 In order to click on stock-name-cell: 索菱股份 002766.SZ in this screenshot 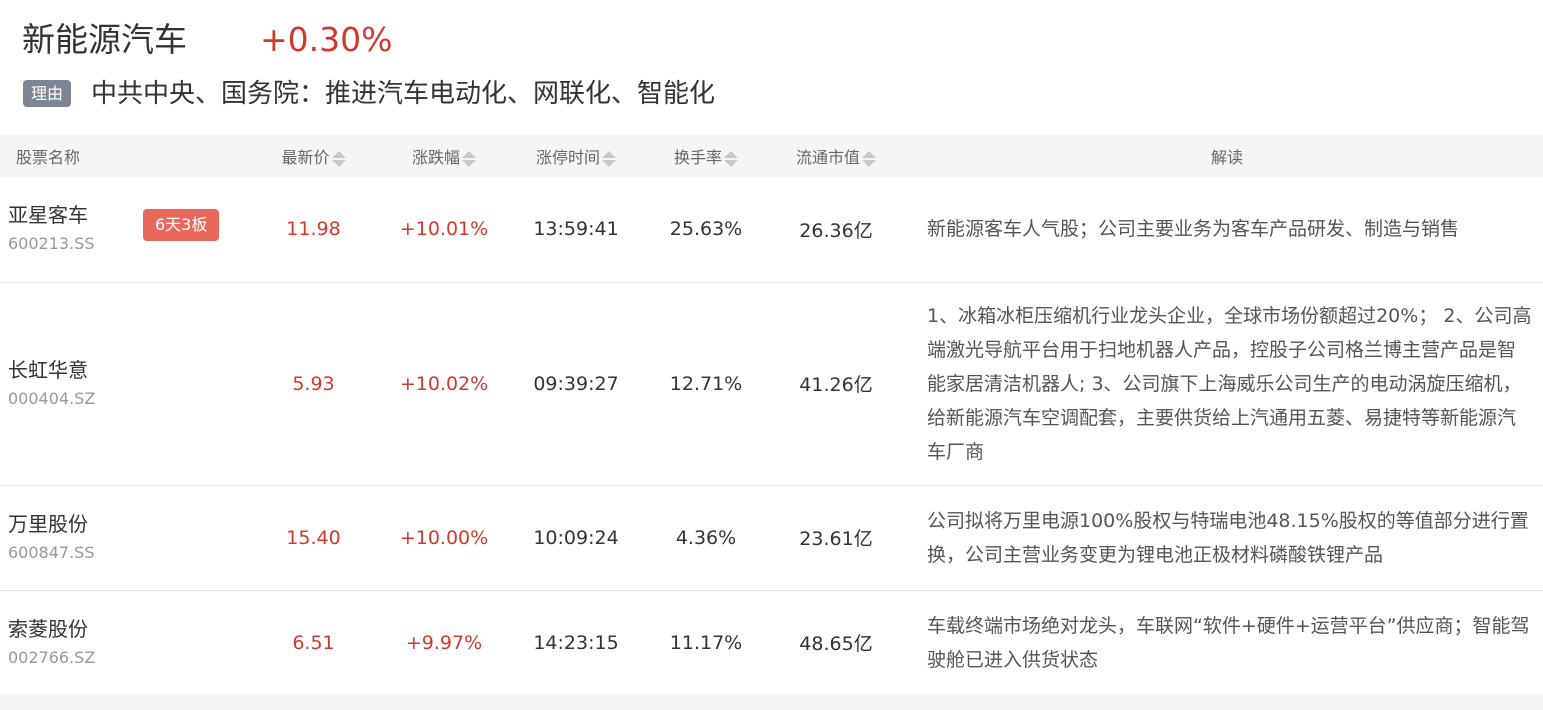, I will do `click(120, 642)`.